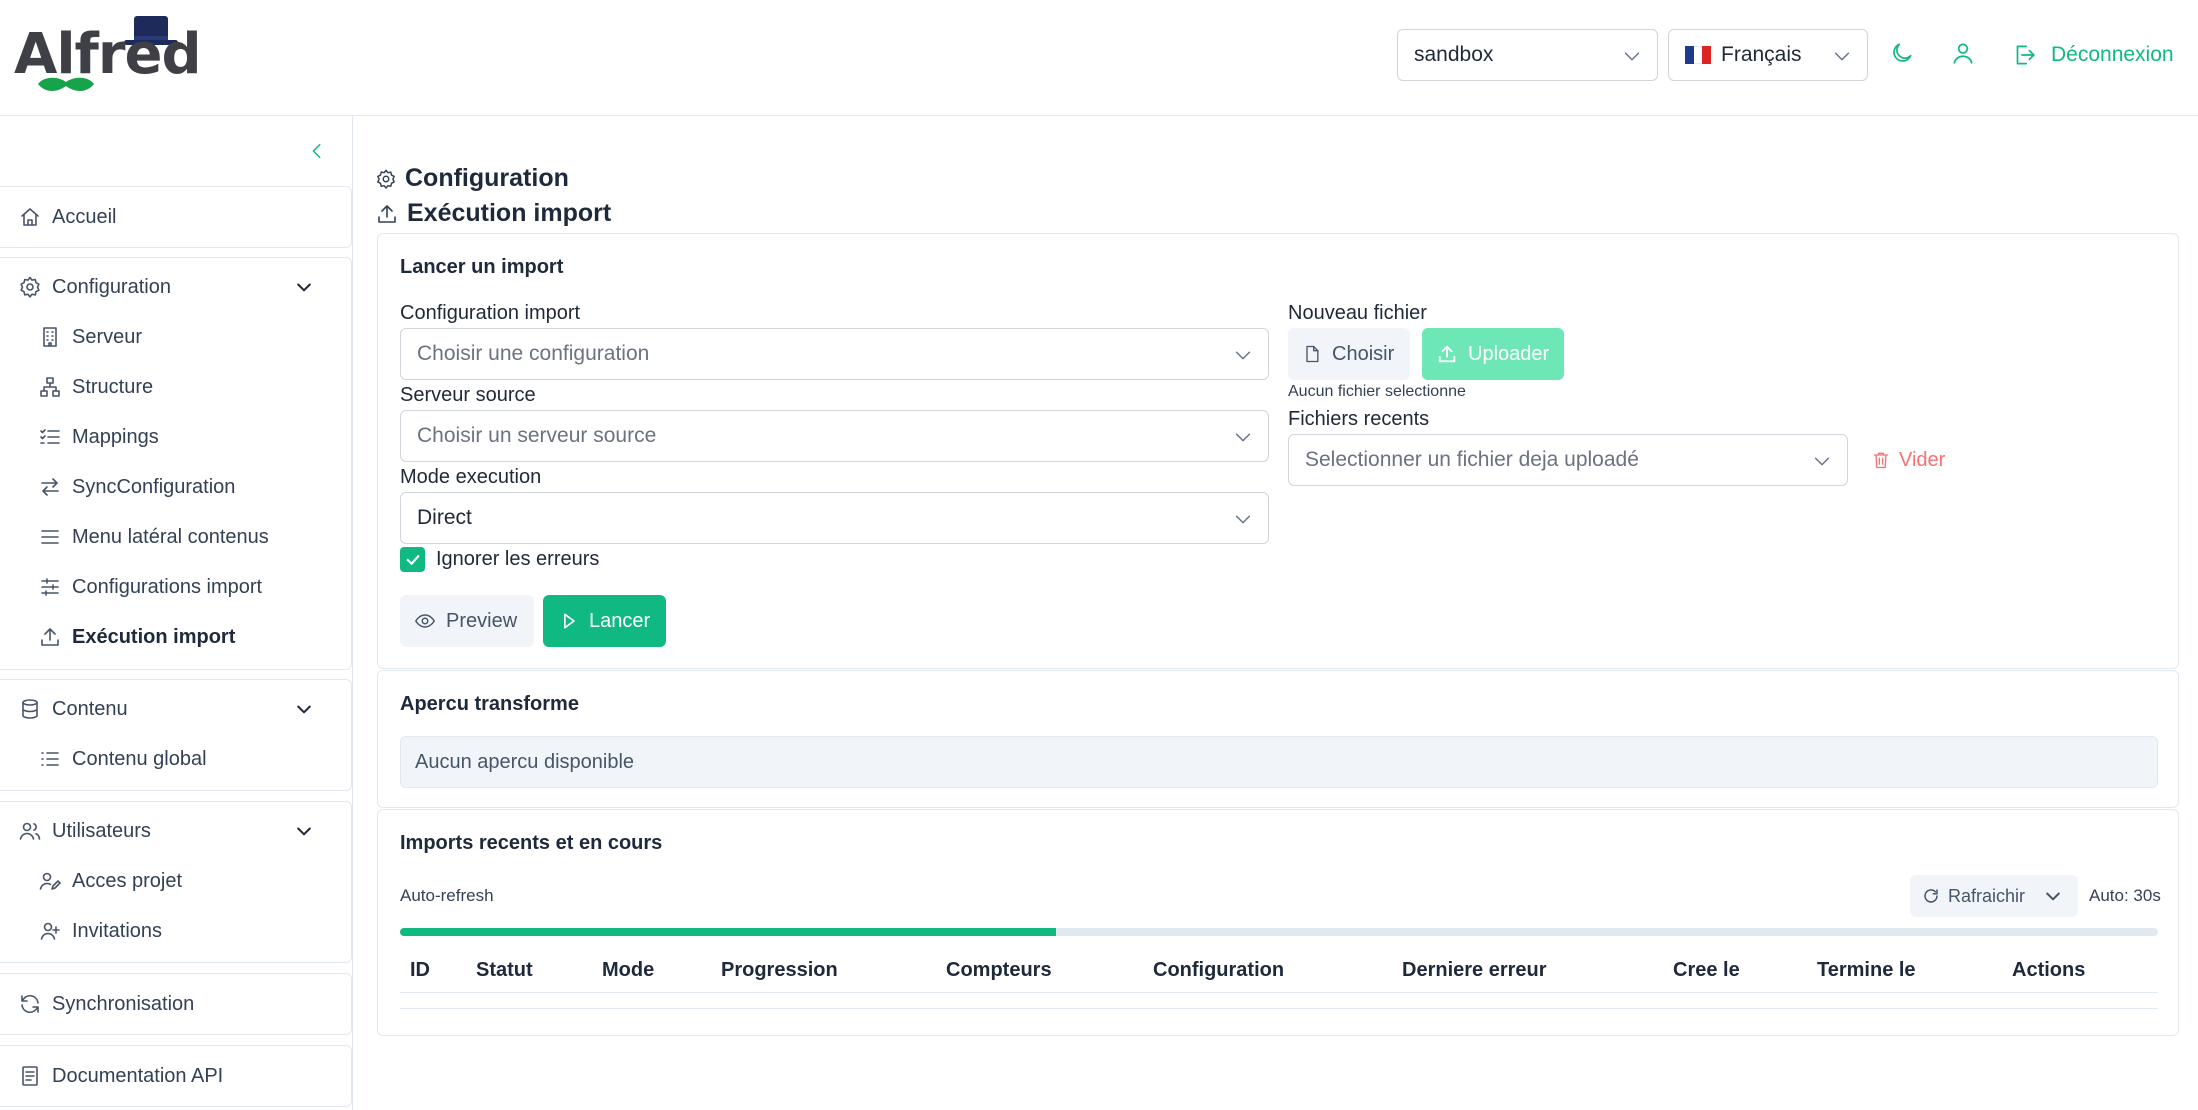 Image resolution: width=2198 pixels, height=1110 pixels. I want to click on config-import-select: Choisir une configuration, so click(834, 354).